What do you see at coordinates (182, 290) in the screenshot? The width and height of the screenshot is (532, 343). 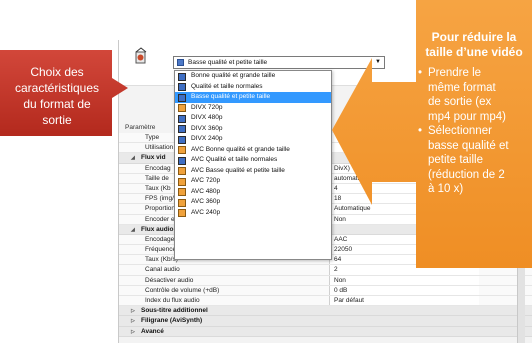 I see `property-name: Contrôle de volume (+dB)` at bounding box center [182, 290].